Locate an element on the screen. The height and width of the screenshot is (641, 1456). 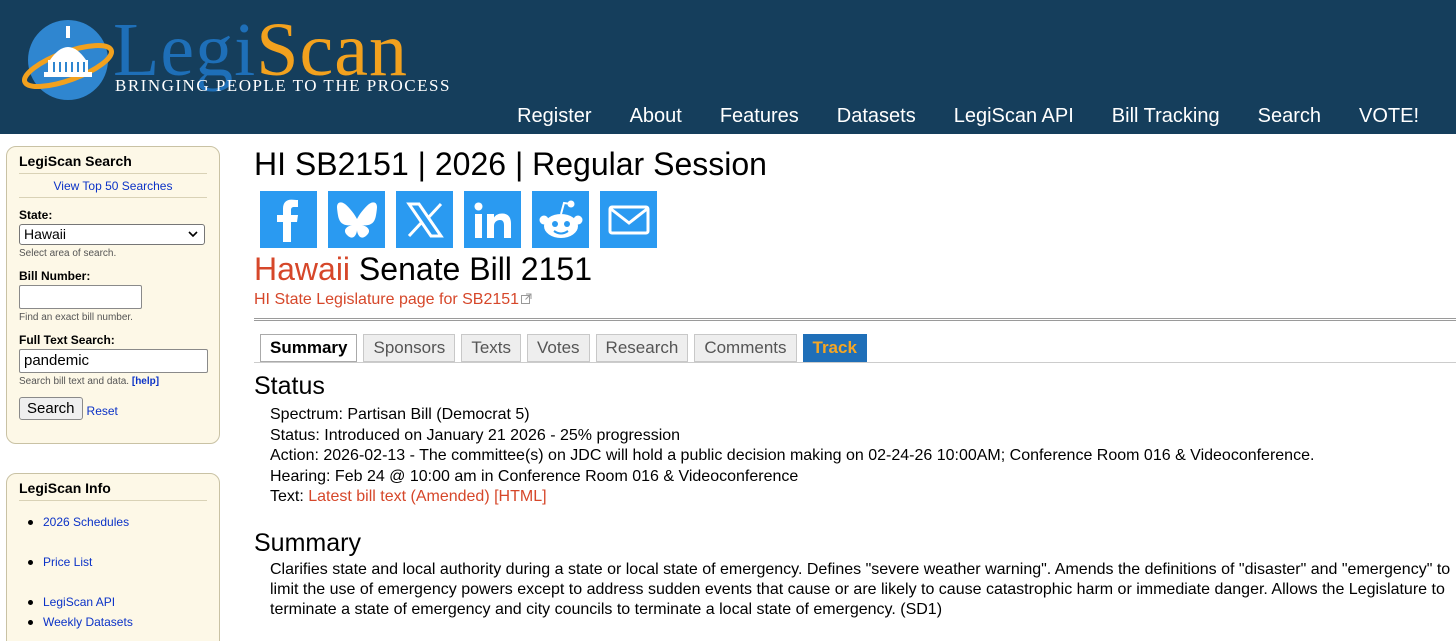
linkedin-icon is located at coordinates (492, 219).